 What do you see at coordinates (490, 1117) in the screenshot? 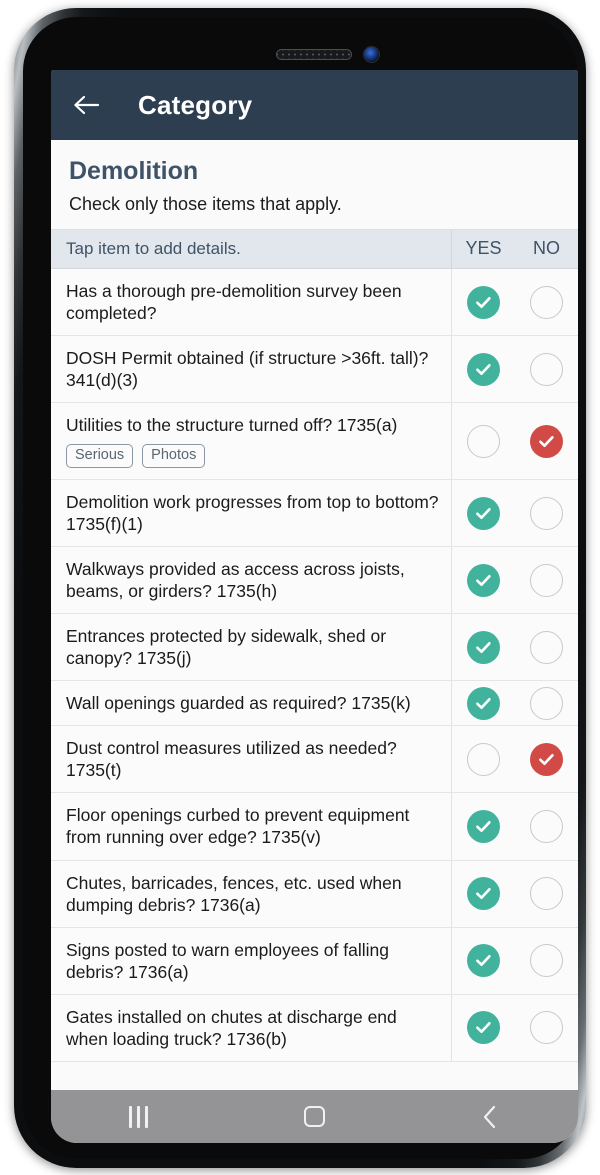
I see `back-chevron-icon` at bounding box center [490, 1117].